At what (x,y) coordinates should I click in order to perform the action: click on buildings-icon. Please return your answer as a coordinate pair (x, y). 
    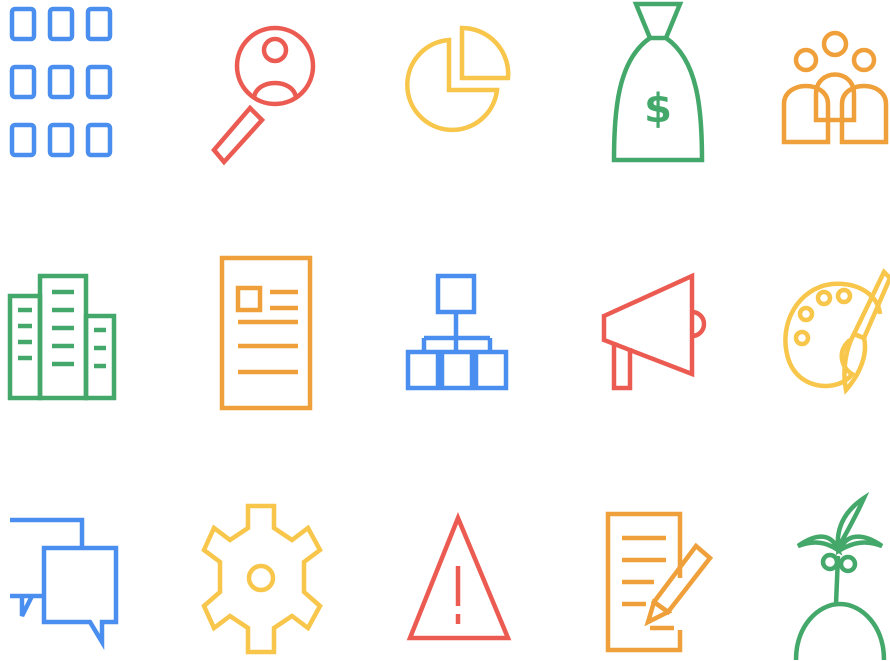
    Looking at the image, I should click on (62, 337).